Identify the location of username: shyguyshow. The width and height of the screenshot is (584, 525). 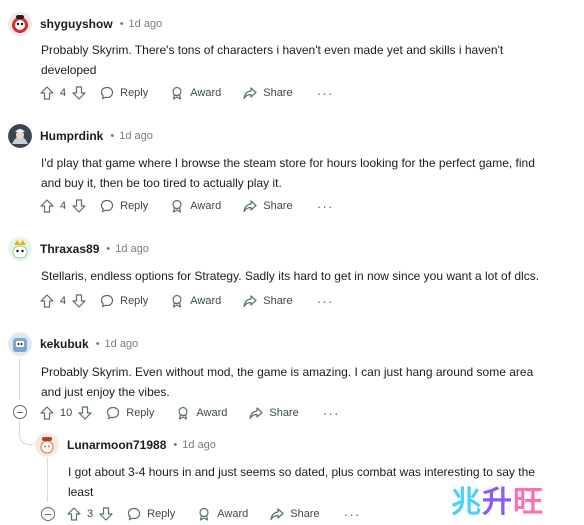
(76, 24).